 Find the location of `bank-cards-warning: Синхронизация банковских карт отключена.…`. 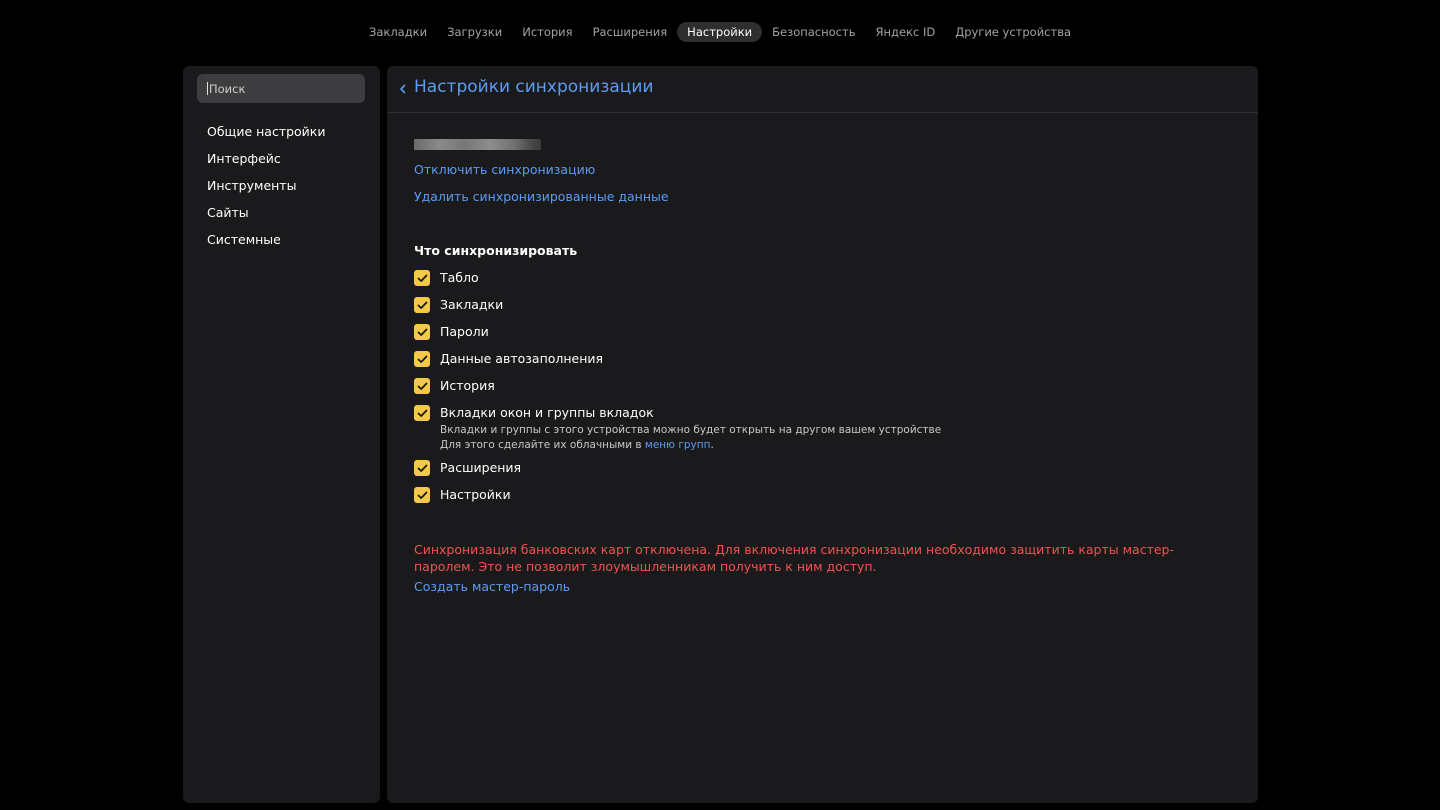

bank-cards-warning: Синхронизация банковских карт отключена.… is located at coordinates (794, 558).